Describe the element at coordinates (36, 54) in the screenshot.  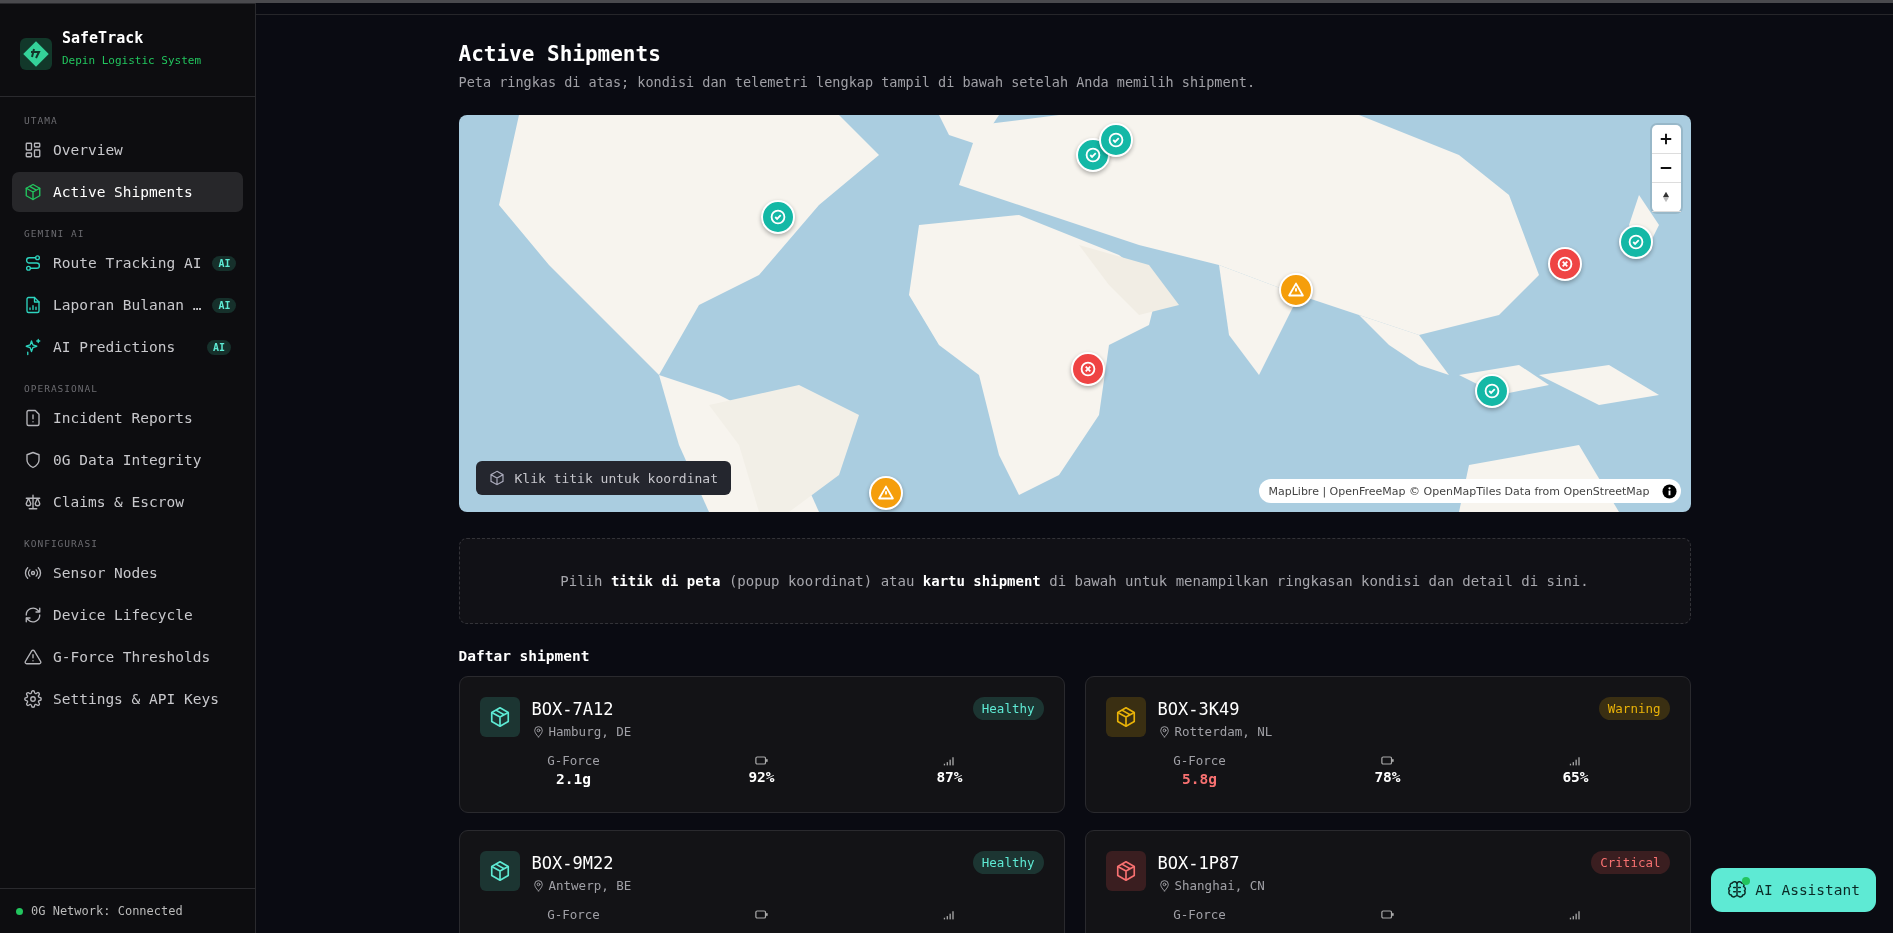
I see `logo-icon` at that location.